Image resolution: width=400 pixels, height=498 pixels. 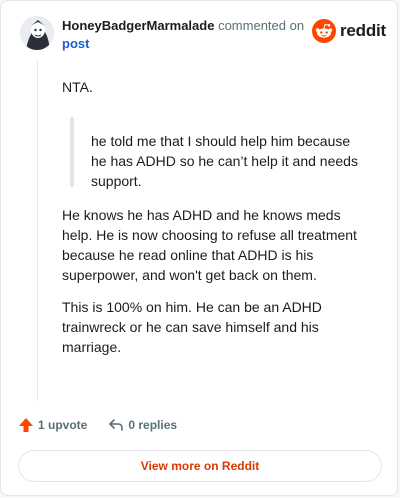 What do you see at coordinates (37, 33) in the screenshot?
I see `avatar` at bounding box center [37, 33].